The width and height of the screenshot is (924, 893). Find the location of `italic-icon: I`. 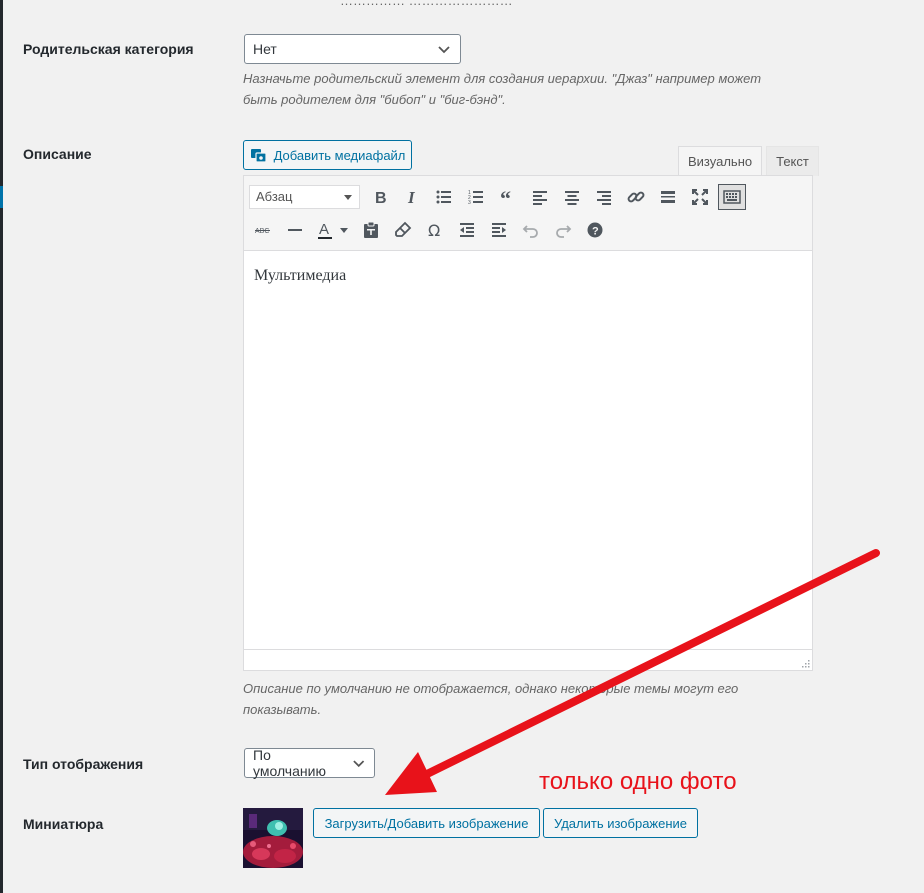

italic-icon: I is located at coordinates (412, 197).